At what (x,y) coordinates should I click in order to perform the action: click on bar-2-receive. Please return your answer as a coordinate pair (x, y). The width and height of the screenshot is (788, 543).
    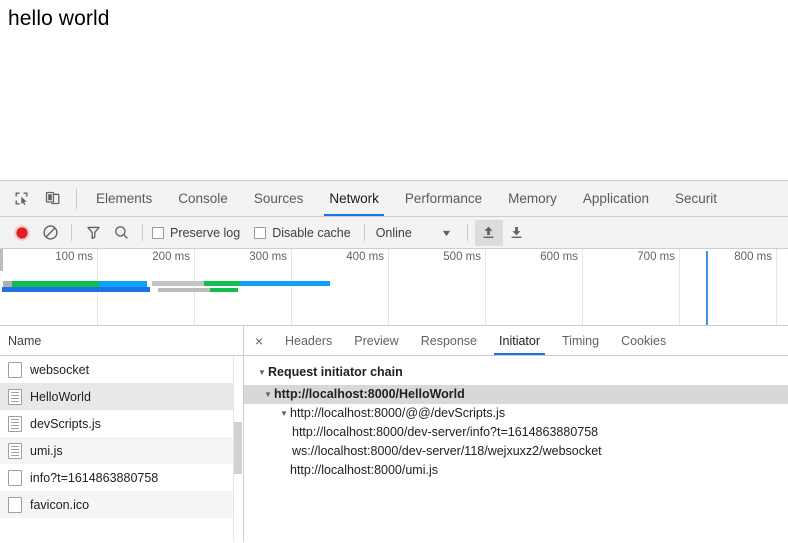
    Looking at the image, I should click on (285, 283).